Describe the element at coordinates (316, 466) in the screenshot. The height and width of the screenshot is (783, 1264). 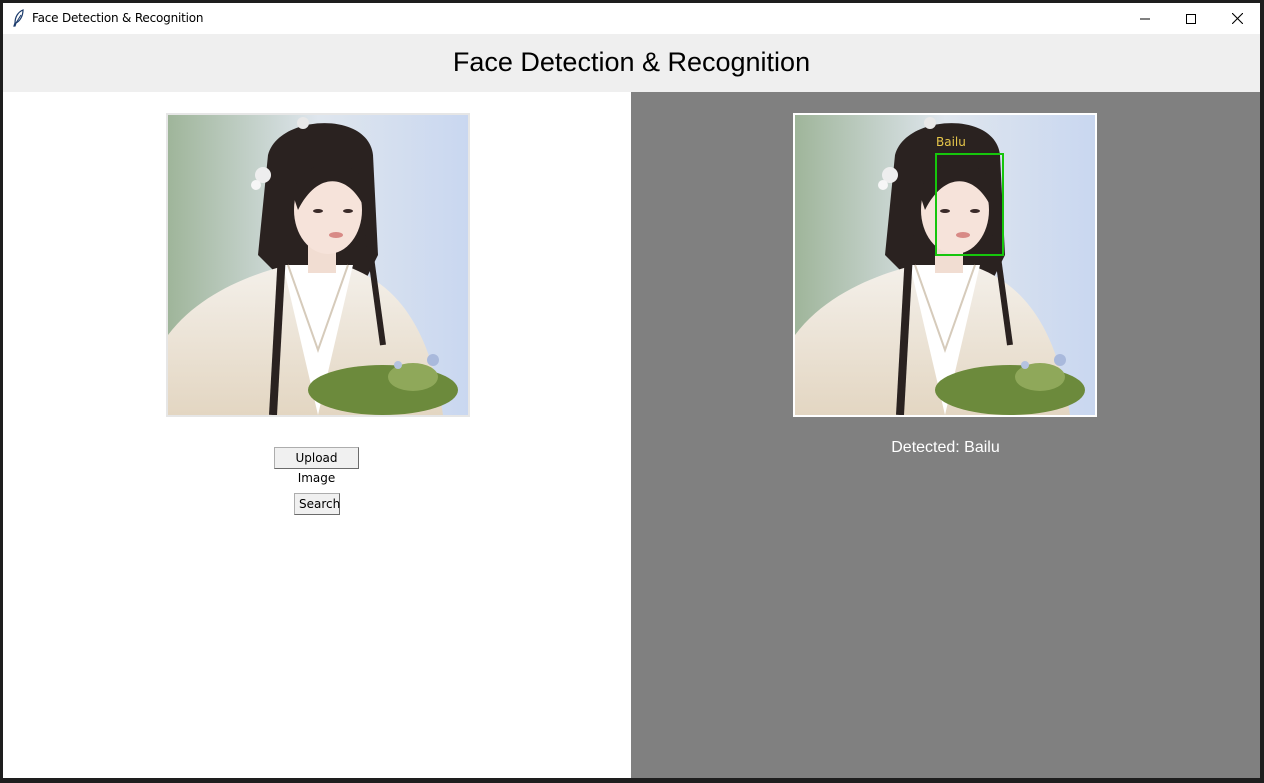
I see `upload-image-button: Upload Image` at that location.